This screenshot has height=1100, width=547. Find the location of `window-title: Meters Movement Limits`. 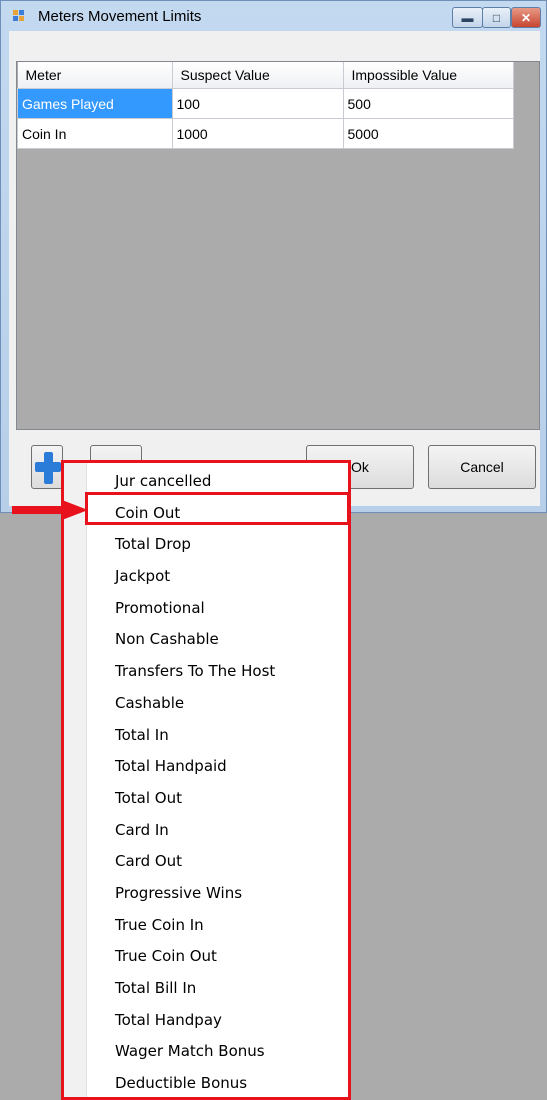

window-title: Meters Movement Limits is located at coordinates (120, 16).